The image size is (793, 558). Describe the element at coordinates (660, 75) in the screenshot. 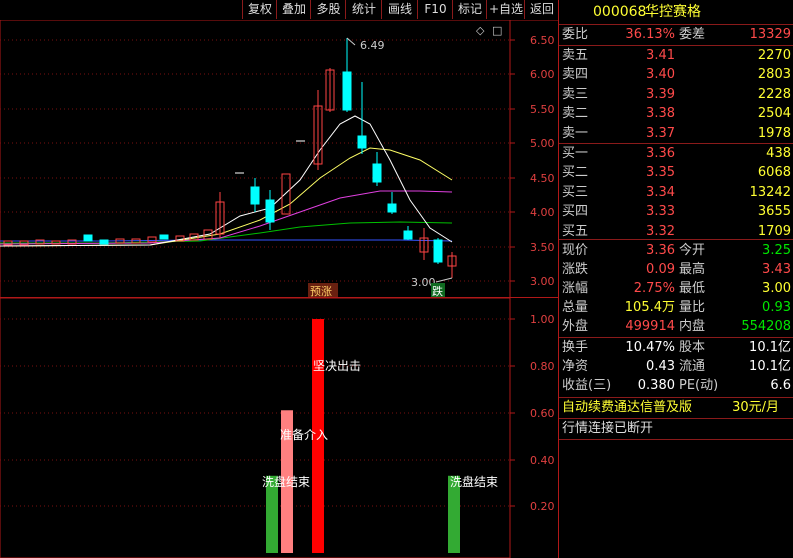

I see `asks-price: 3.40` at that location.